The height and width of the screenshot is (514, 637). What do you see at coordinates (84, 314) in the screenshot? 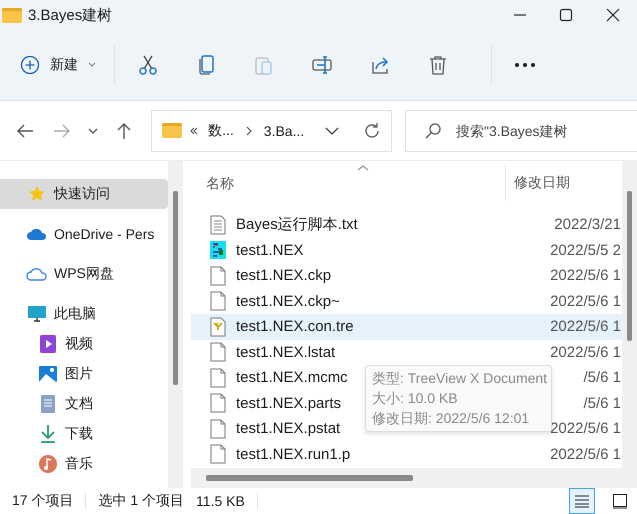
I see `sidebar-item: 此电脑` at bounding box center [84, 314].